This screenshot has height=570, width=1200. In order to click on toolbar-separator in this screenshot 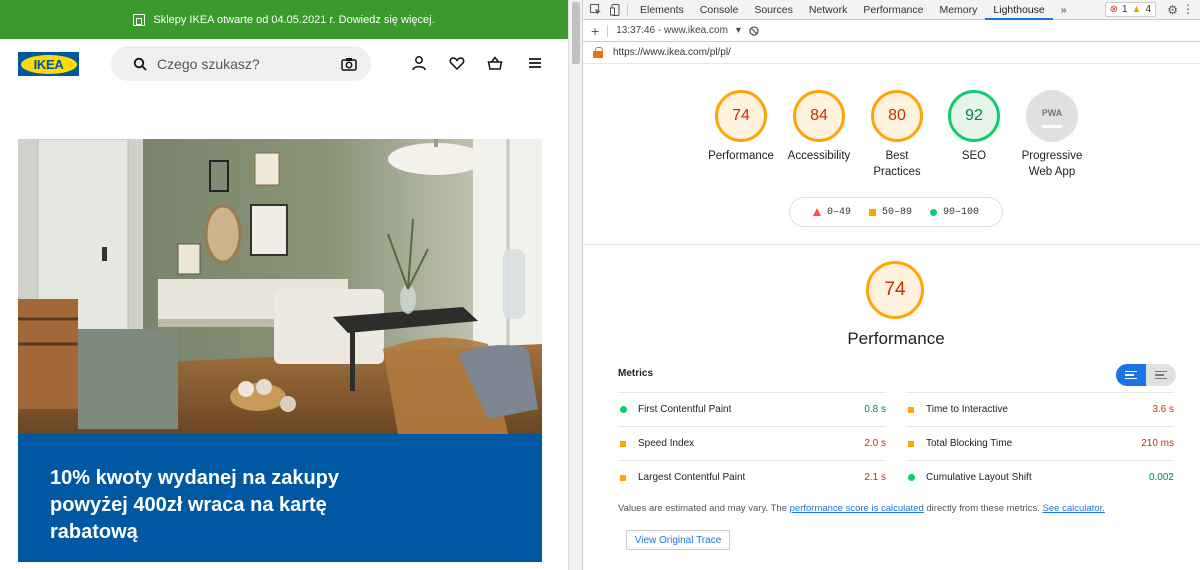, I will do `click(608, 30)`.